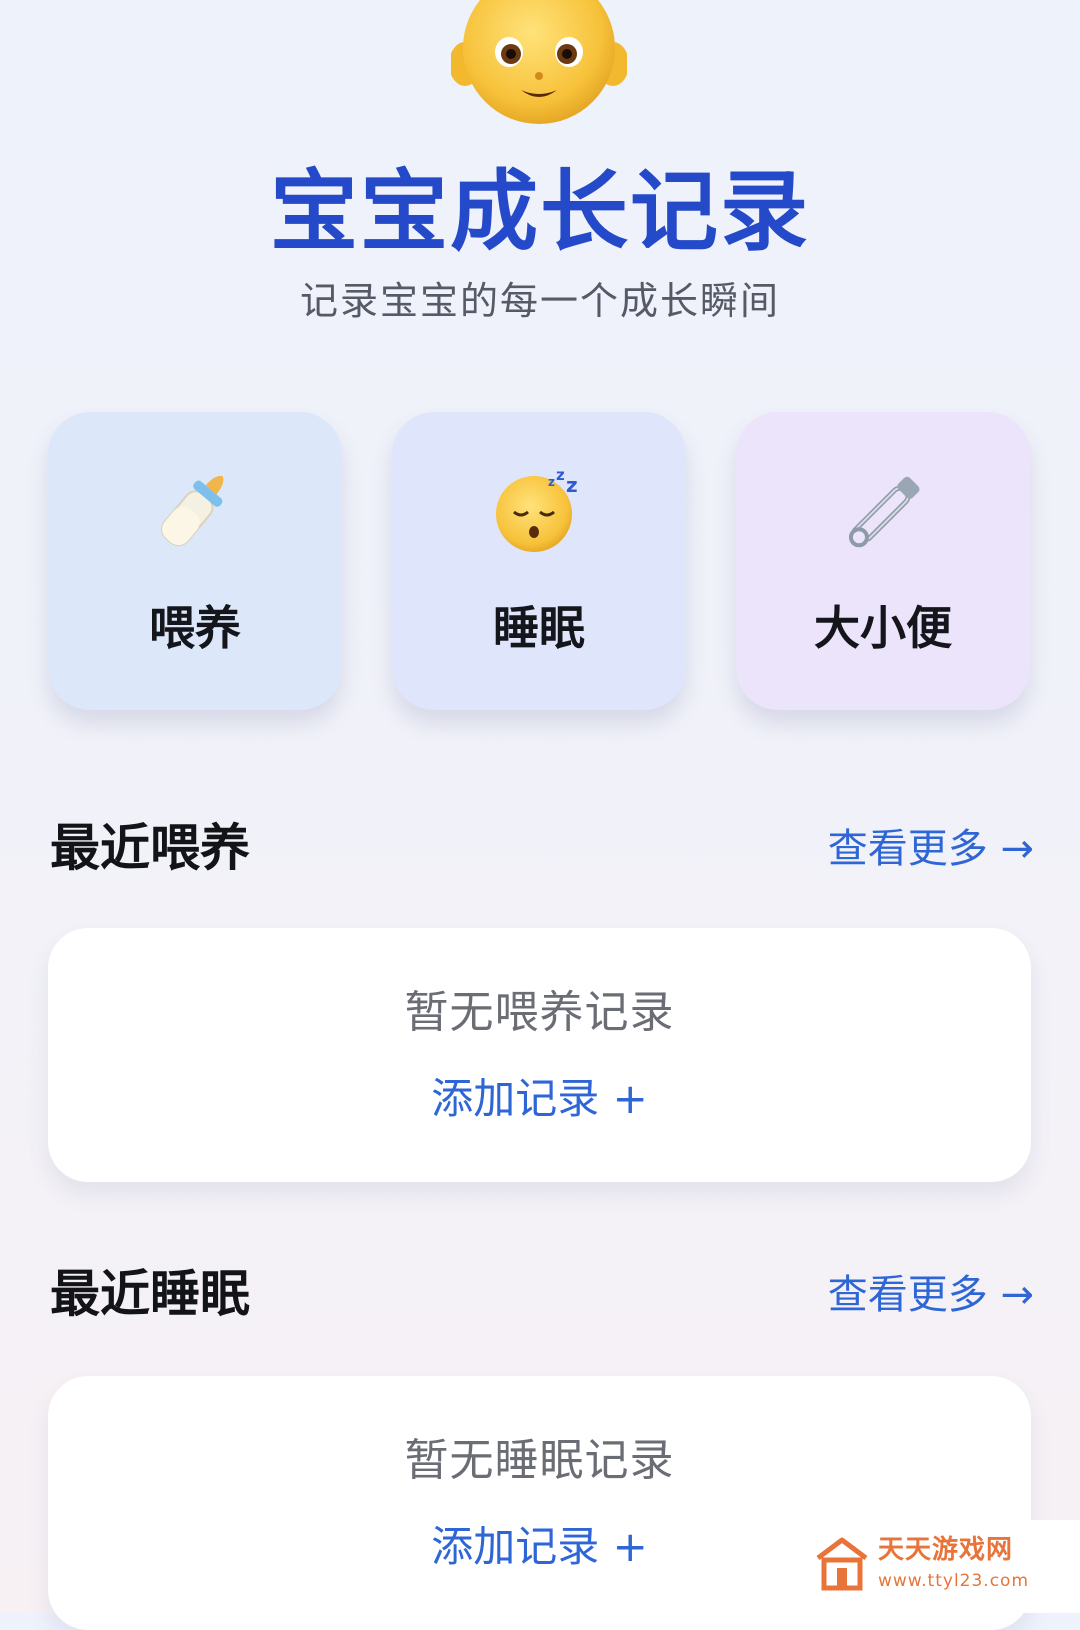  I want to click on category-card-sleep: z z z 睡眠, so click(539, 561).